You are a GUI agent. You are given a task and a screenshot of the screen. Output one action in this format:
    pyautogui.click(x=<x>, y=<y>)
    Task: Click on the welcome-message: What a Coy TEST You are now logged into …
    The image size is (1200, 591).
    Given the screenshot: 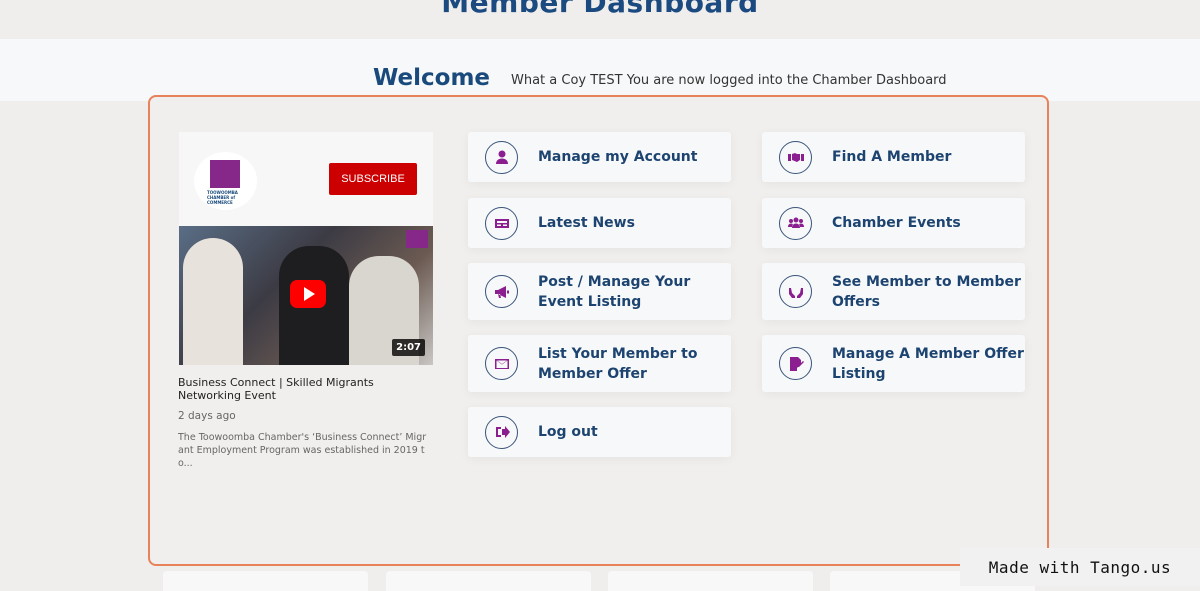 What is the action you would take?
    pyautogui.click(x=729, y=80)
    